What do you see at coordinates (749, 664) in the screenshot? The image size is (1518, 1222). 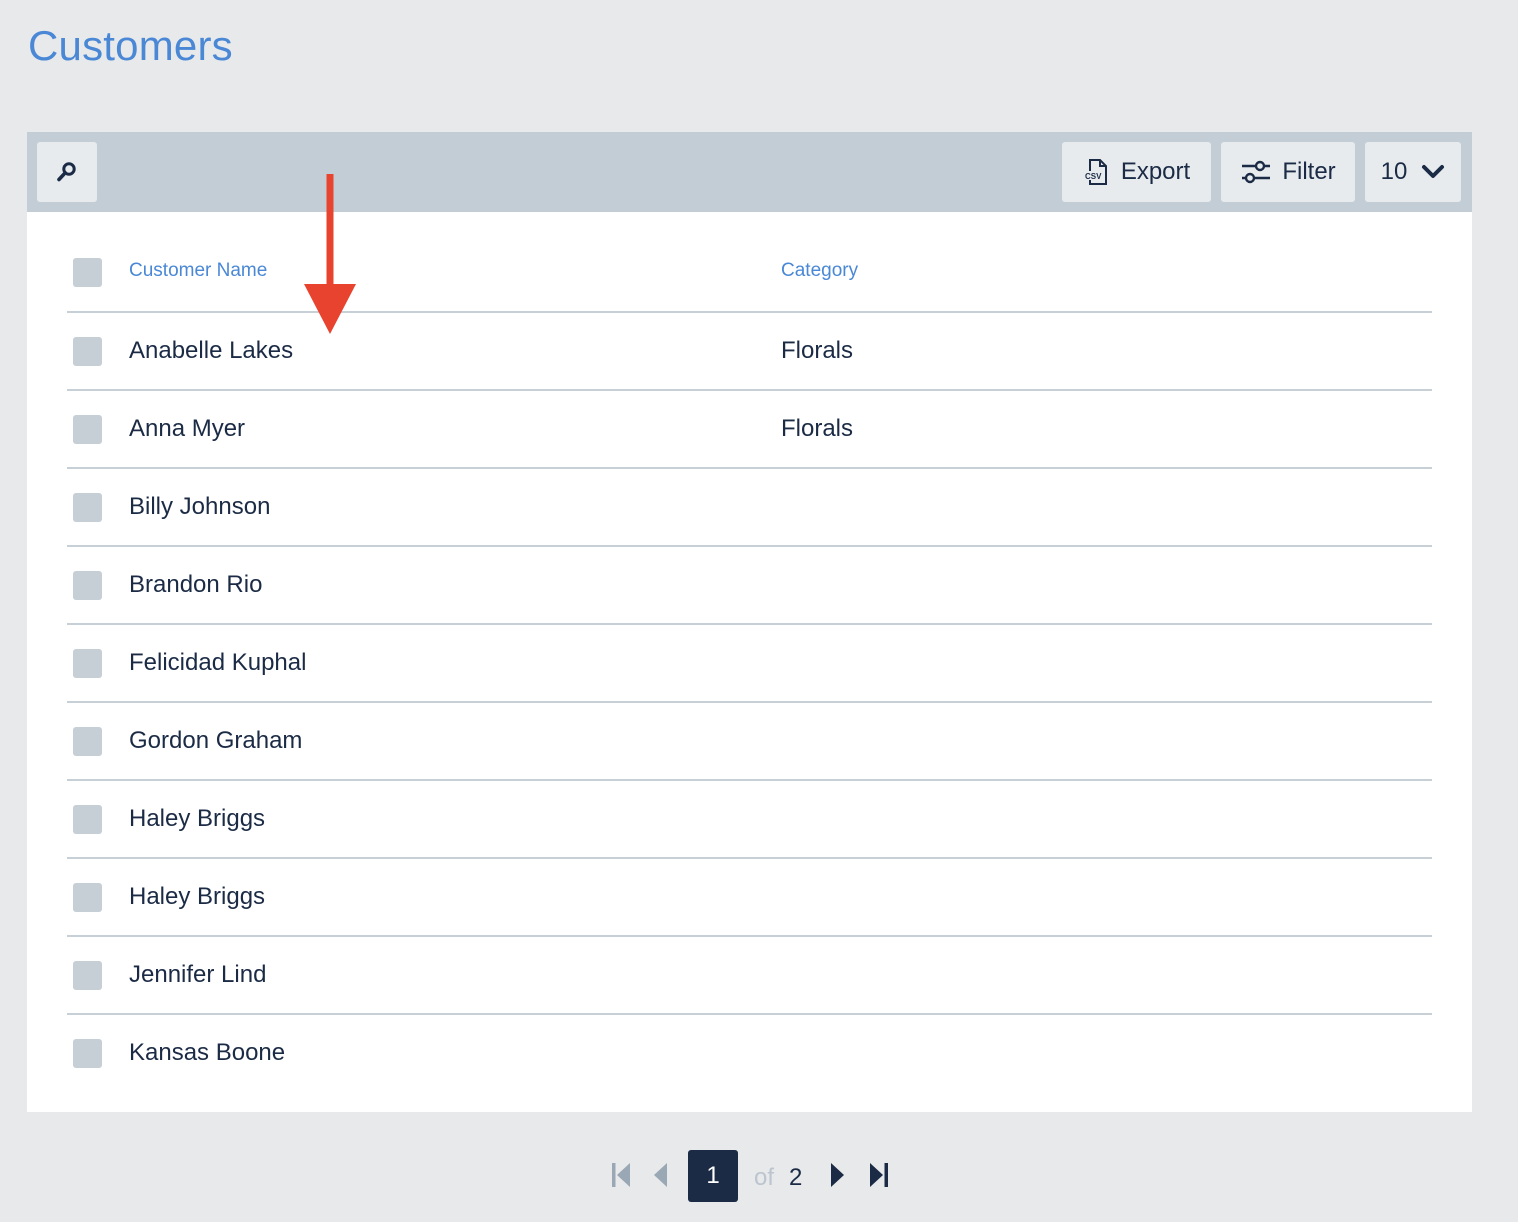 I see `table-row: Felicidad Kuphal` at bounding box center [749, 664].